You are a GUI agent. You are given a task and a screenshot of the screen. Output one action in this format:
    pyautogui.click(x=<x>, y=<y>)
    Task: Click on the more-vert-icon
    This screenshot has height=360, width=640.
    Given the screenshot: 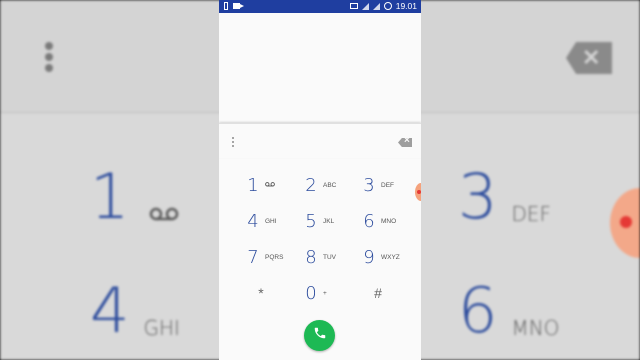 What is the action you would take?
    pyautogui.click(x=234, y=143)
    